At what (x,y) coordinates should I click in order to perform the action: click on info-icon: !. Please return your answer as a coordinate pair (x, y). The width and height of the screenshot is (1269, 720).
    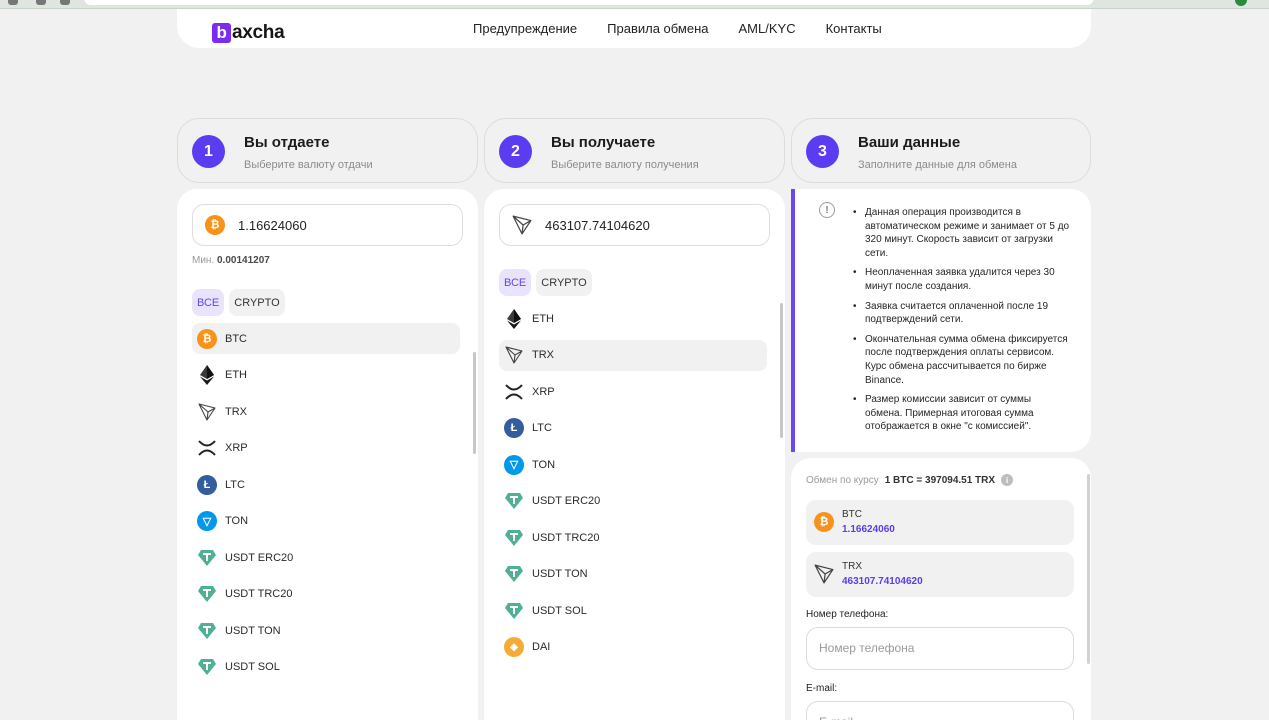
    Looking at the image, I should click on (827, 210).